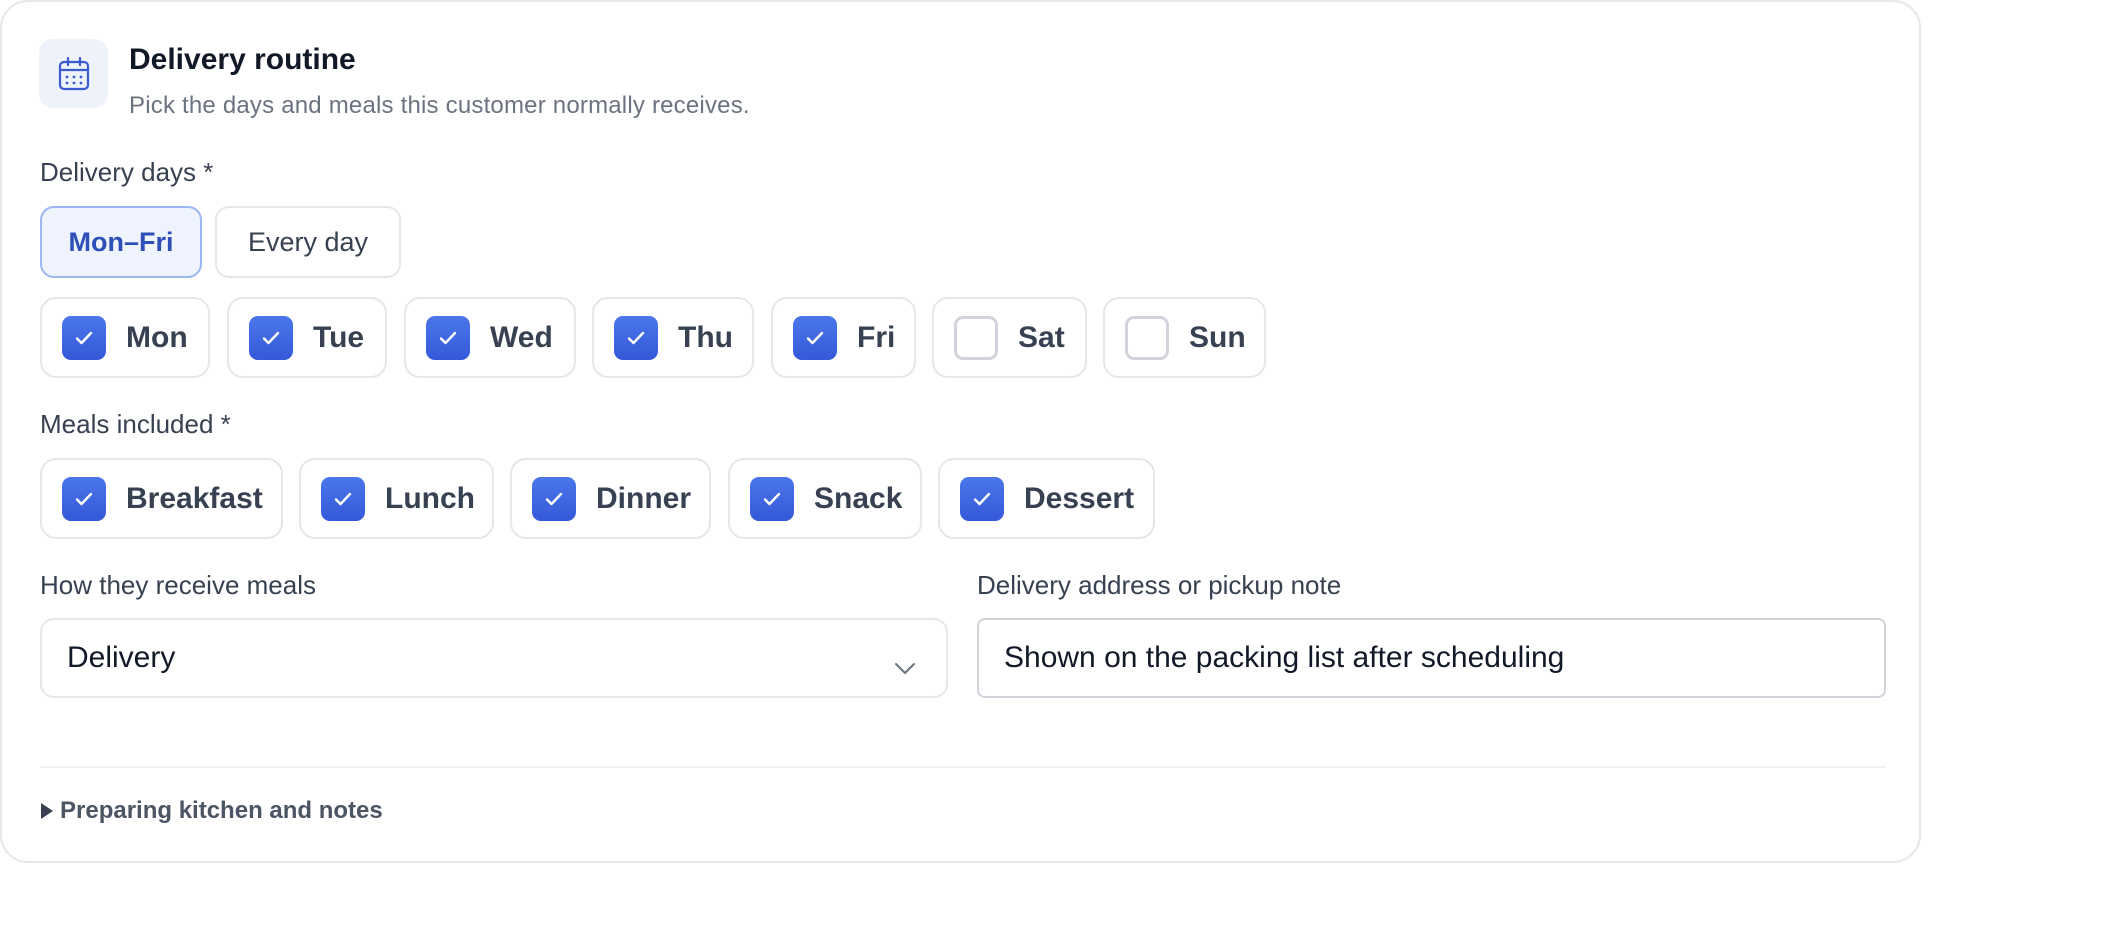  Describe the element at coordinates (73, 73) in the screenshot. I see `calendar-icon` at that location.